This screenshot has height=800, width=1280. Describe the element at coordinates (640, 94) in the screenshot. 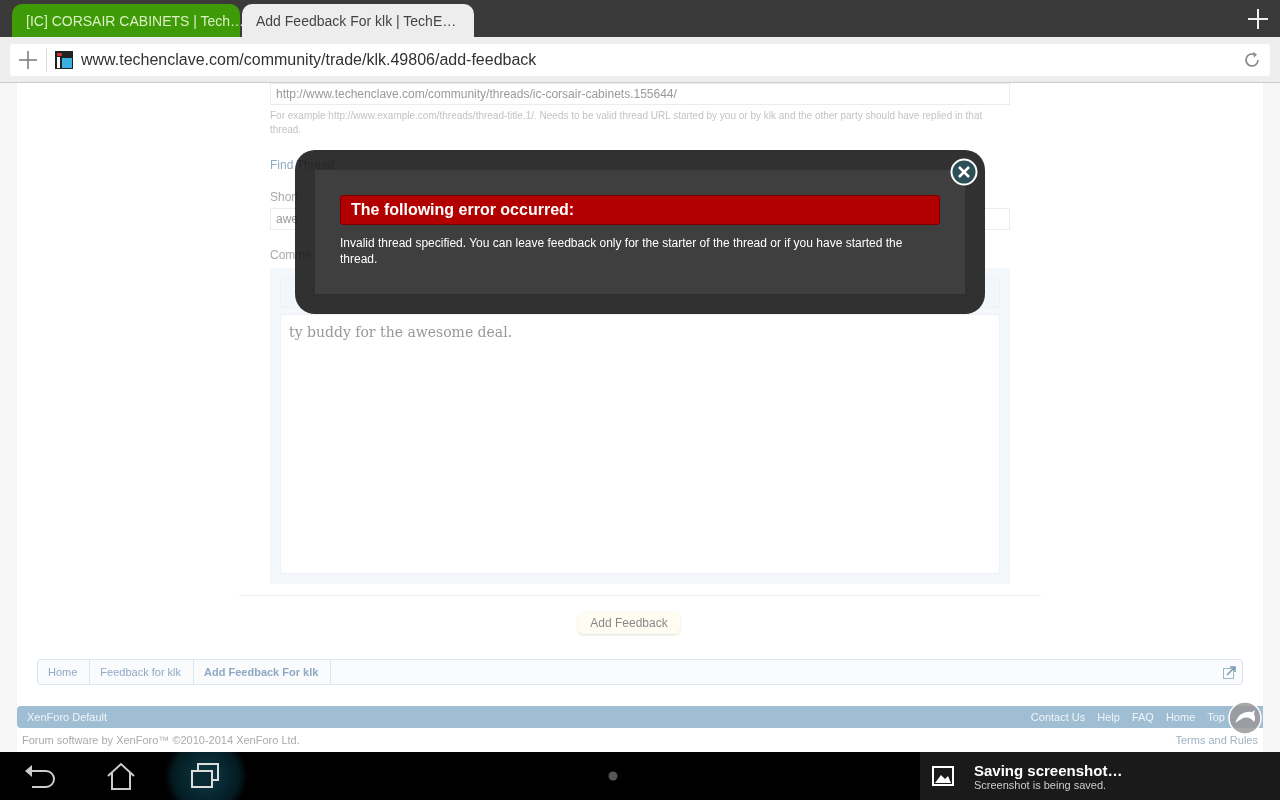

I see `thread-url-field: http://www.techenclave.com/community/threads/ic-corsair-cabinets.155644/` at that location.